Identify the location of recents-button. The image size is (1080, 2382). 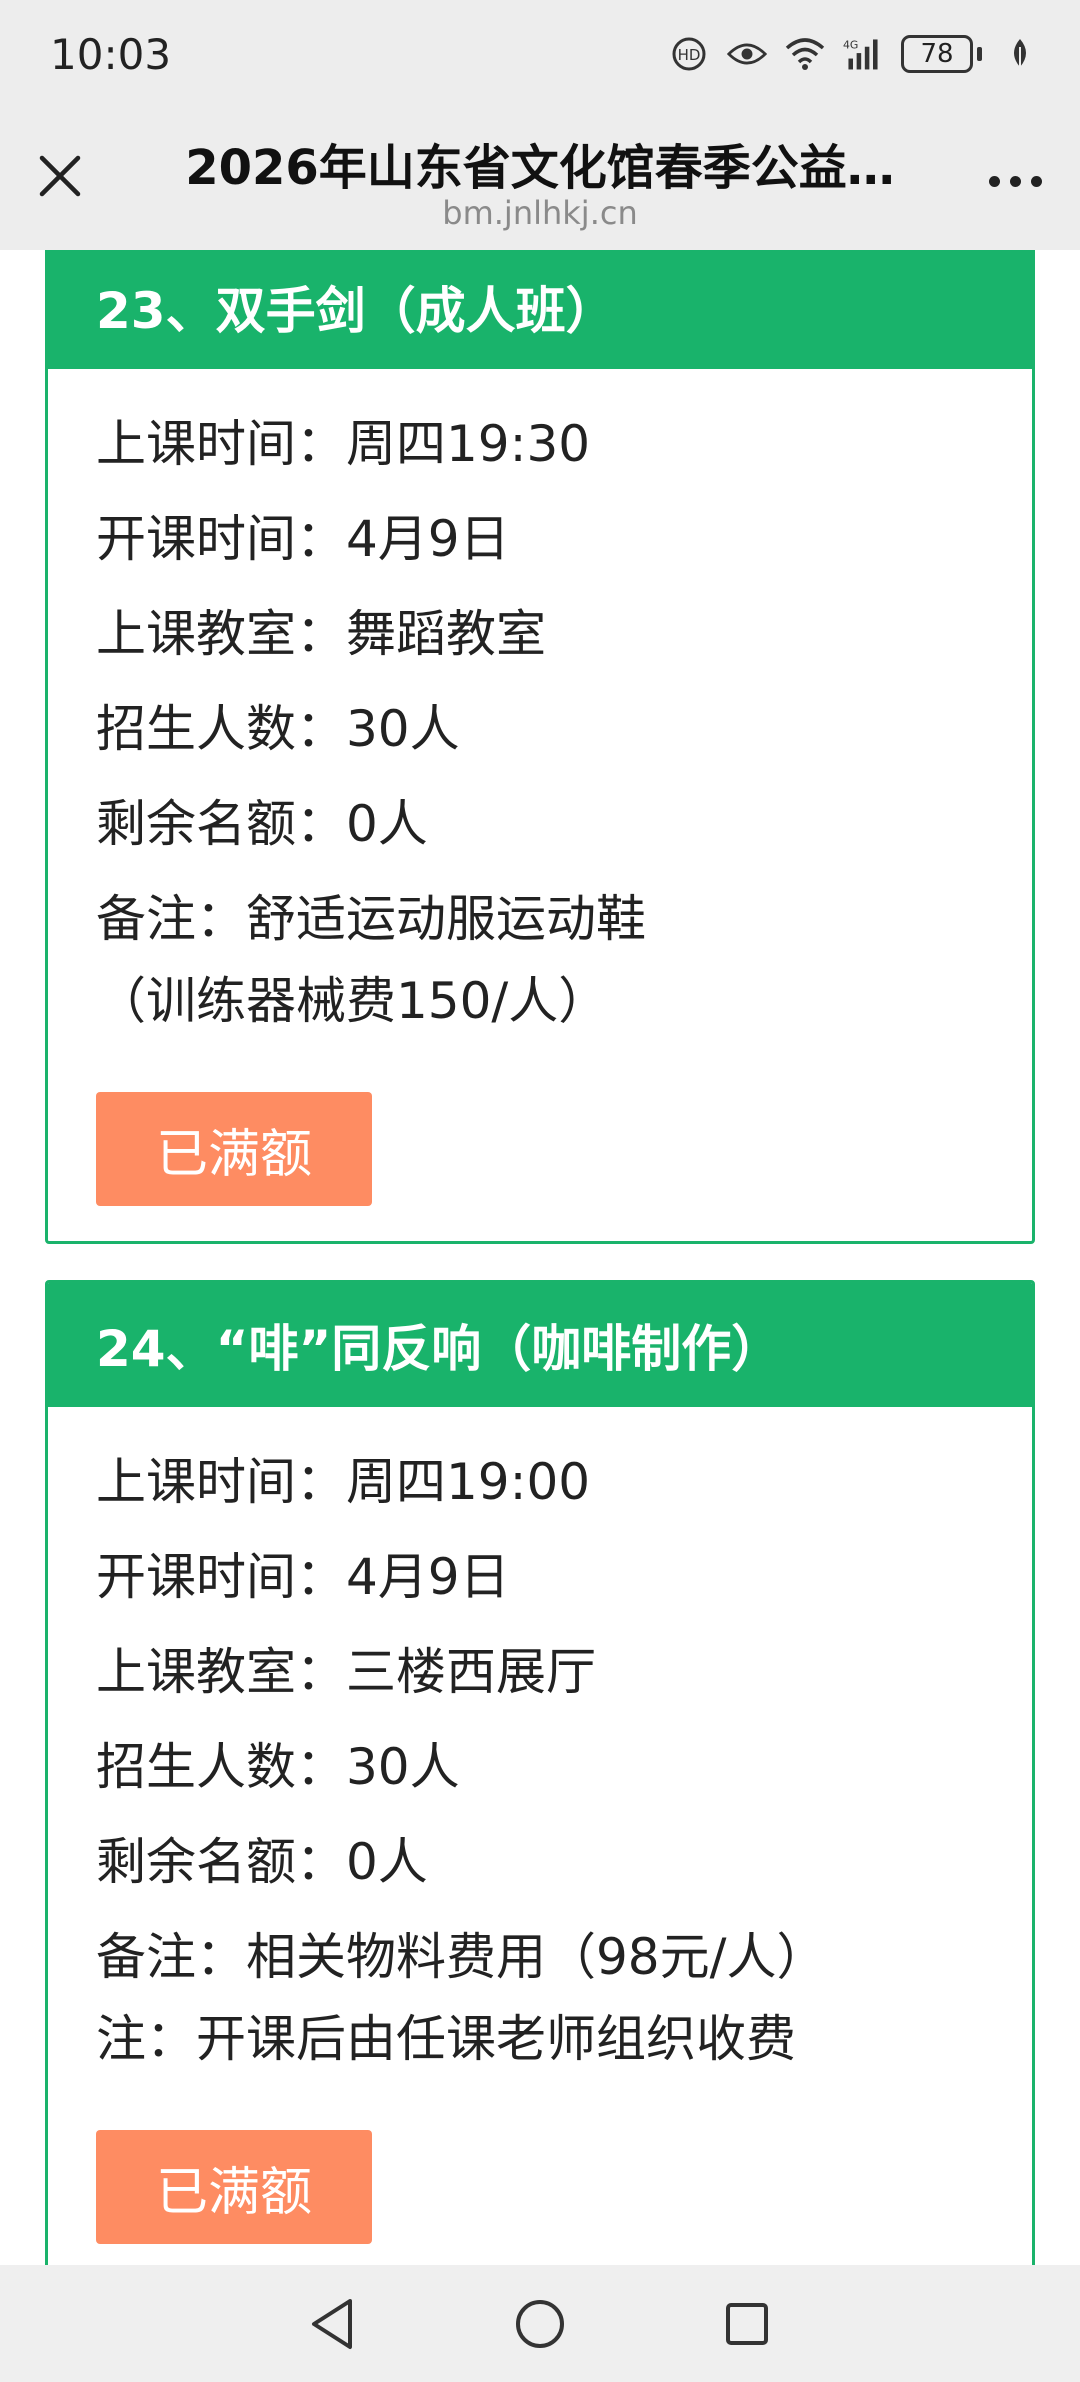
(747, 2324).